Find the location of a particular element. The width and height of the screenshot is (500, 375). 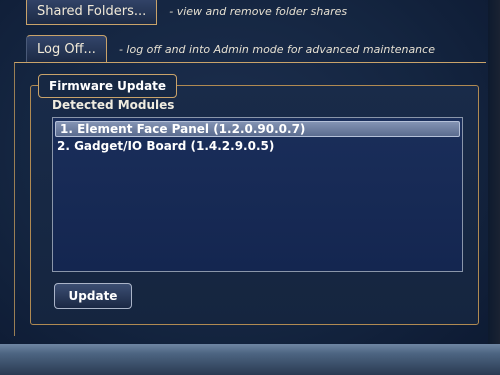

monitor-bezel is located at coordinates (494, 187).